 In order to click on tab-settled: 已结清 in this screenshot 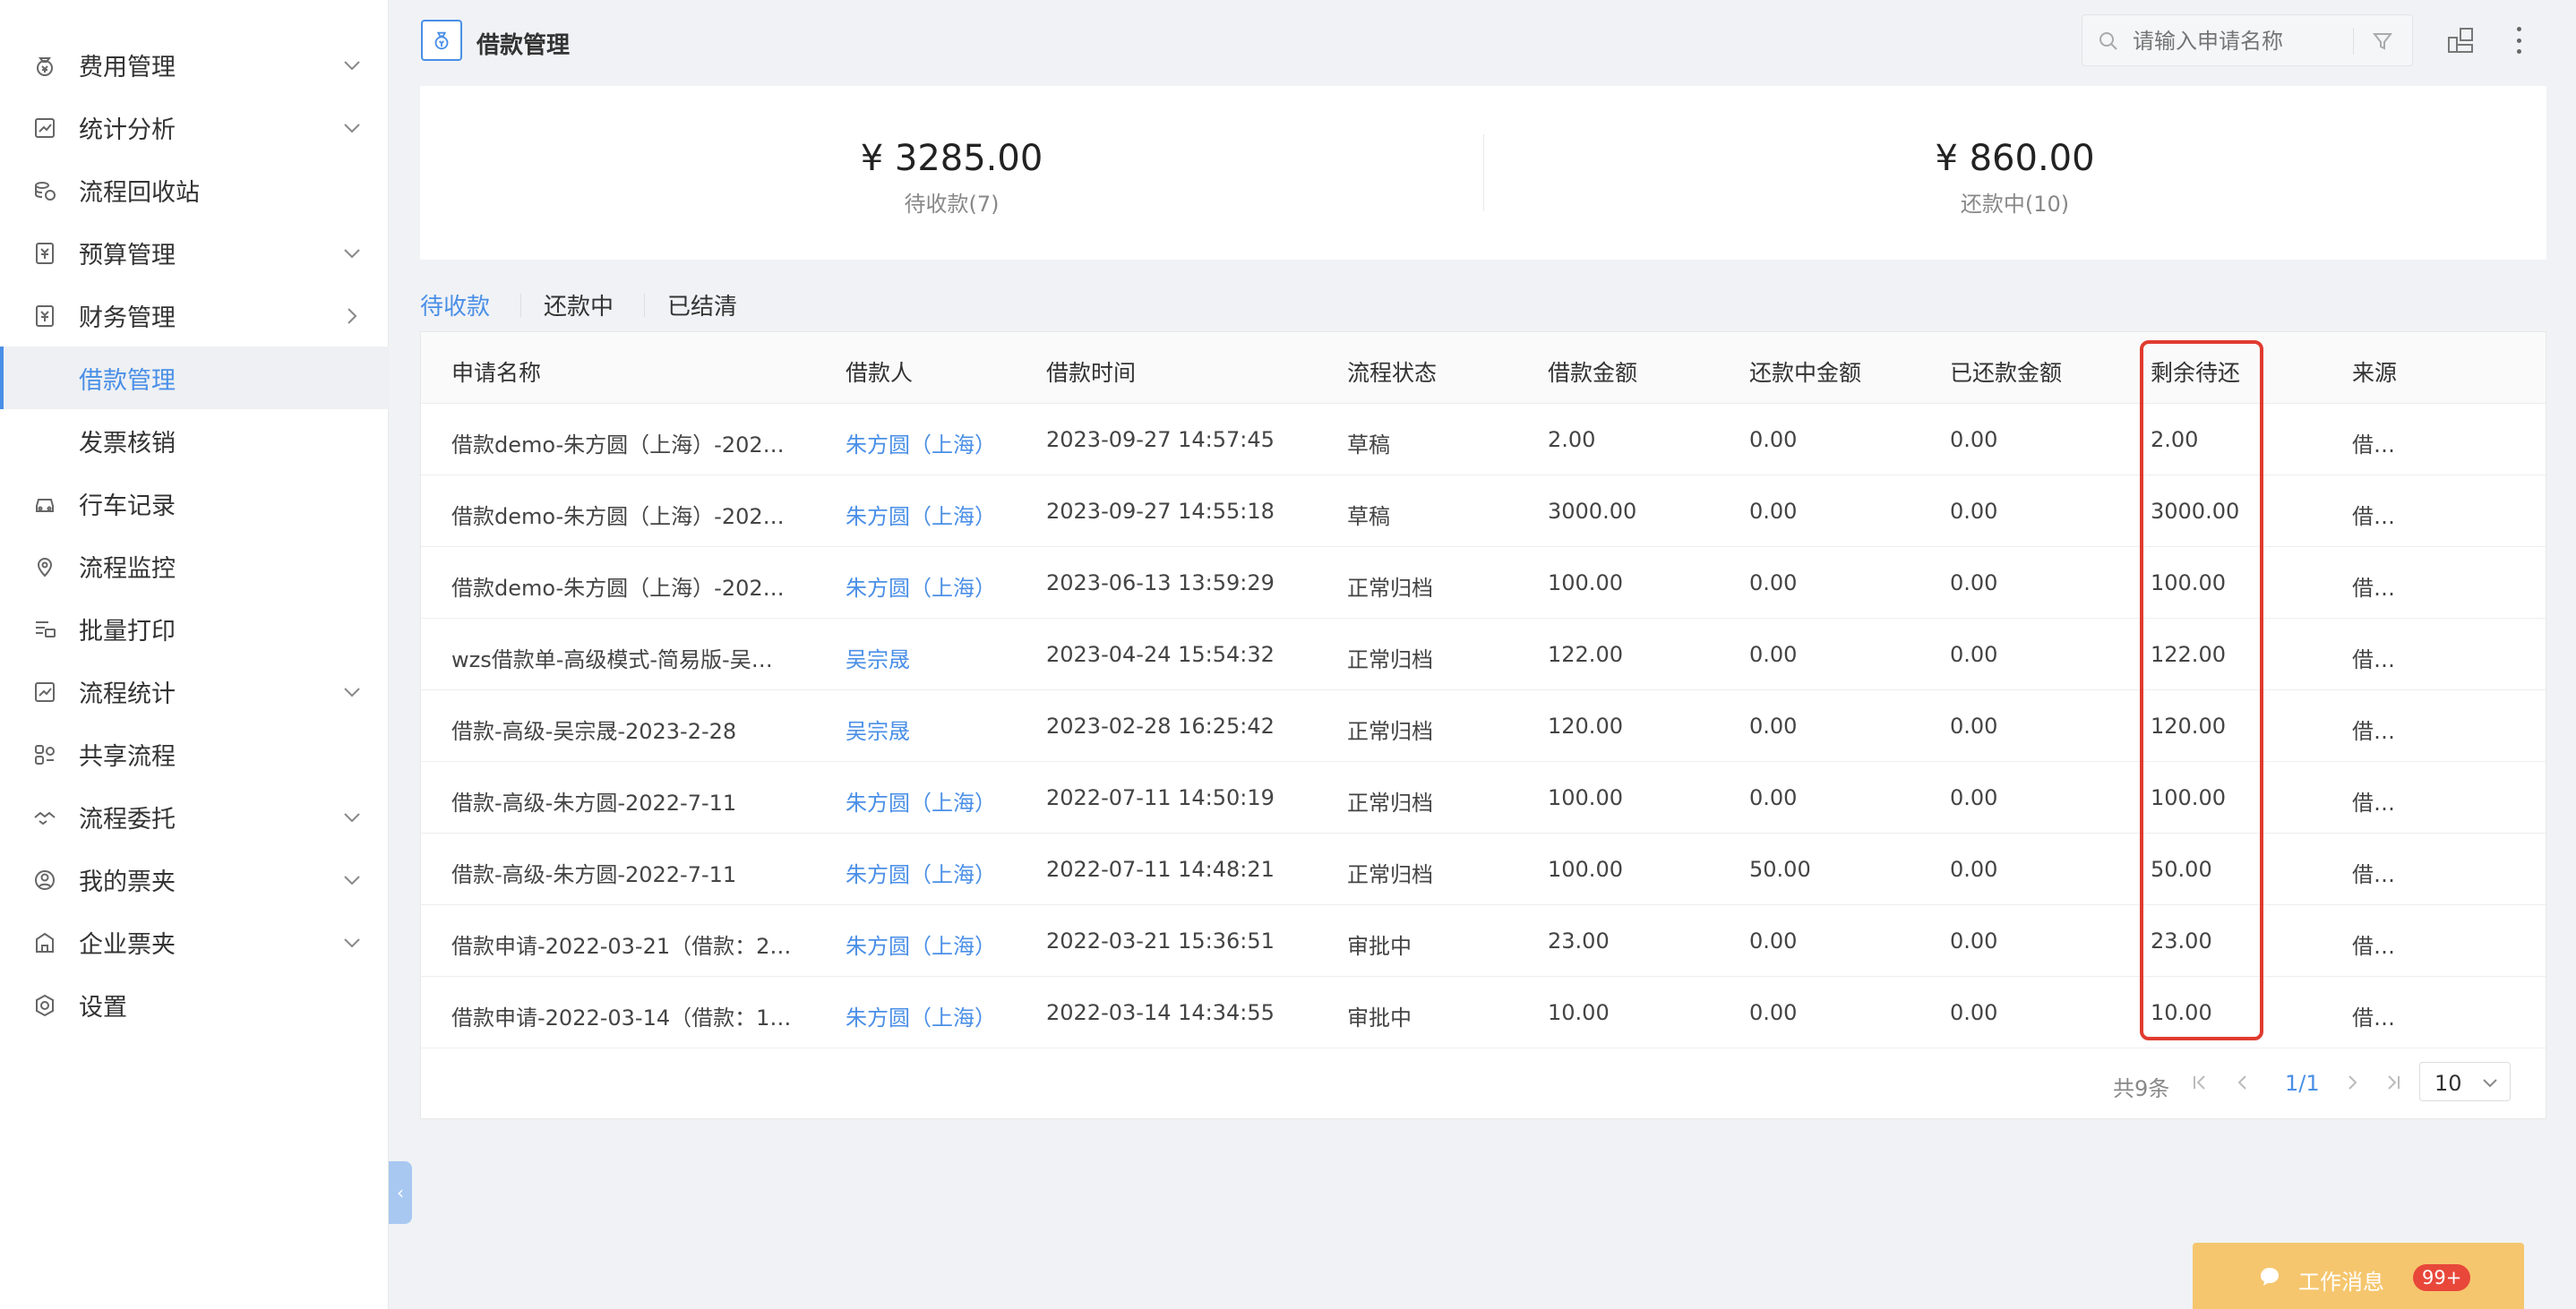, I will do `click(702, 304)`.